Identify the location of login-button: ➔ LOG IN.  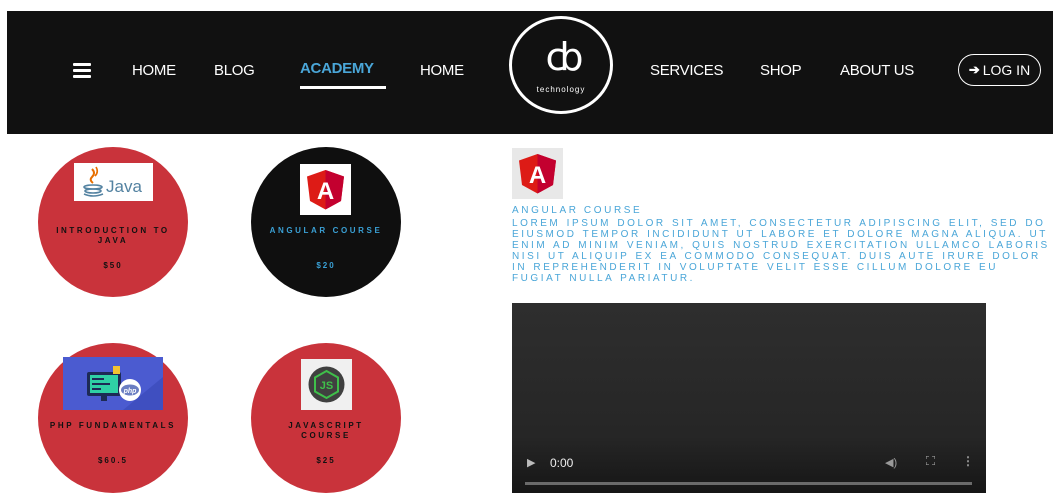
(999, 70).